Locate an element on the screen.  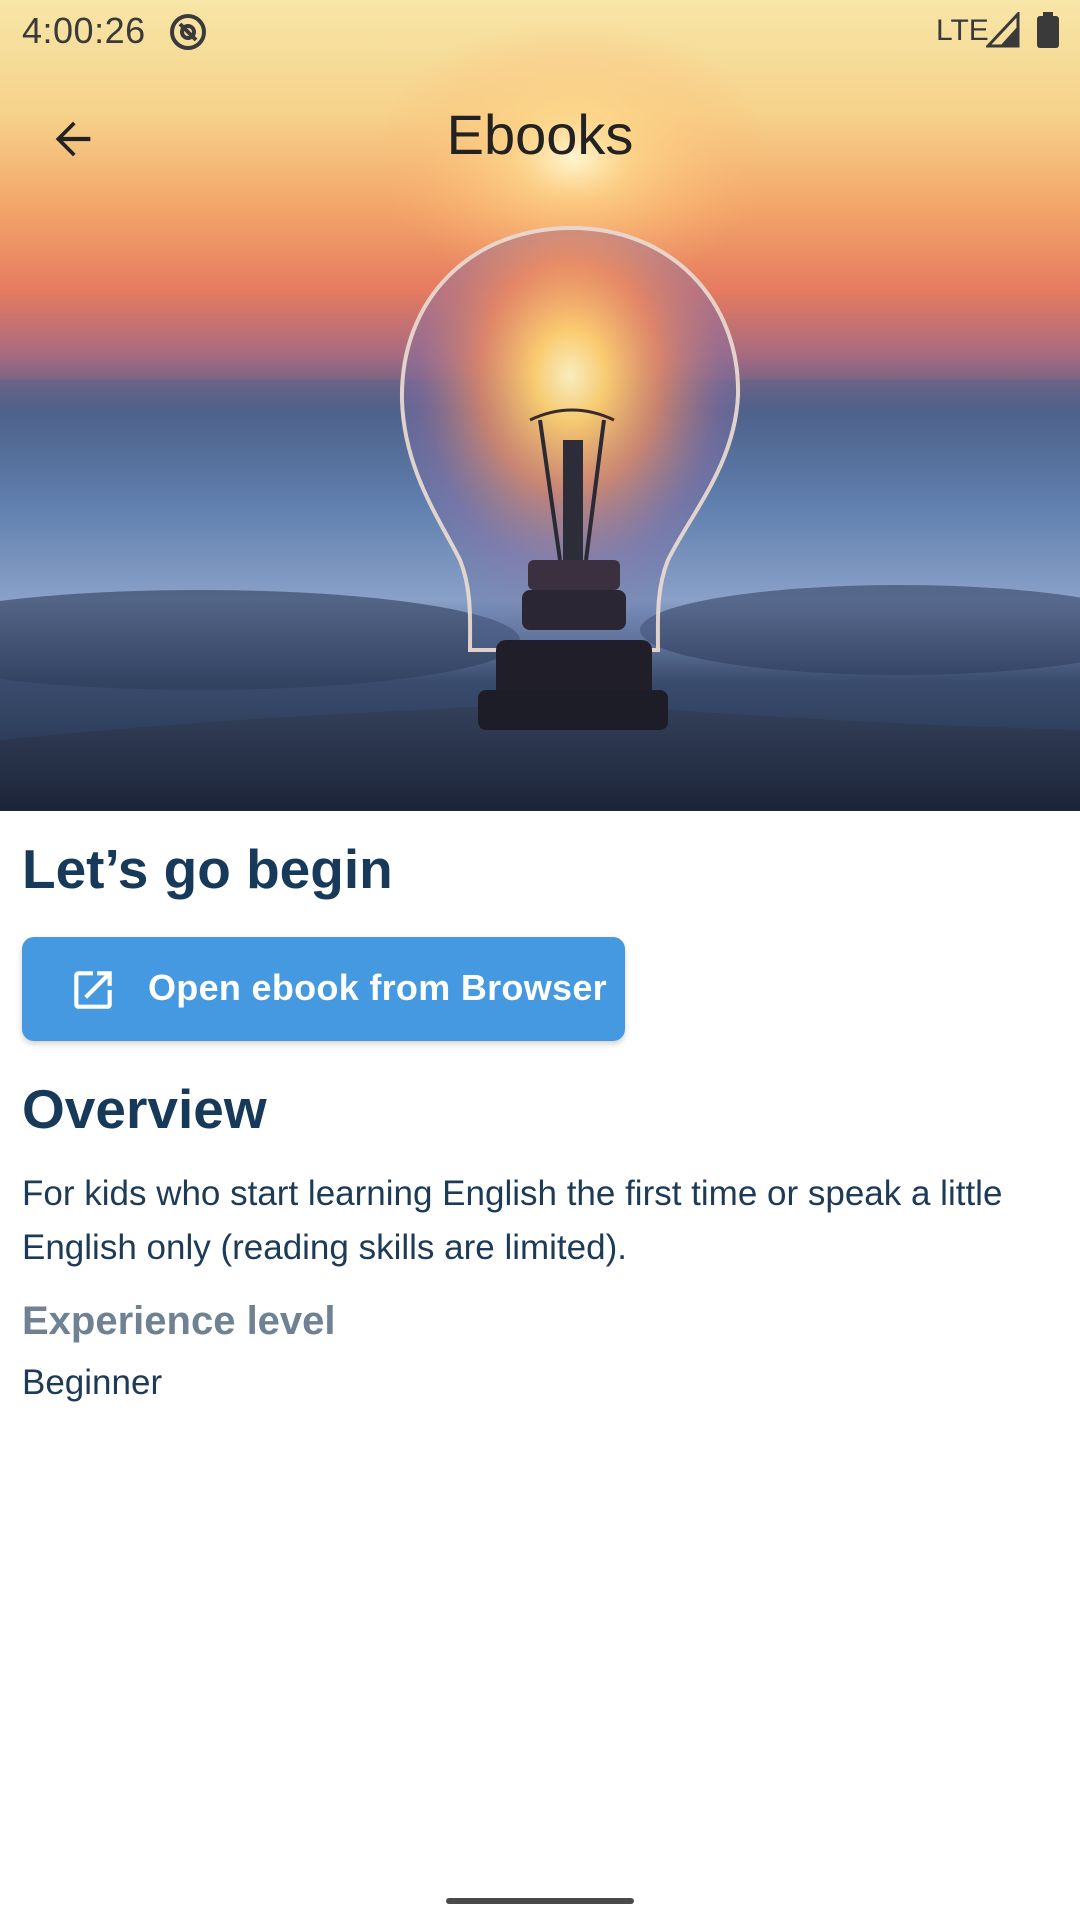
signal-icon is located at coordinates (1003, 30).